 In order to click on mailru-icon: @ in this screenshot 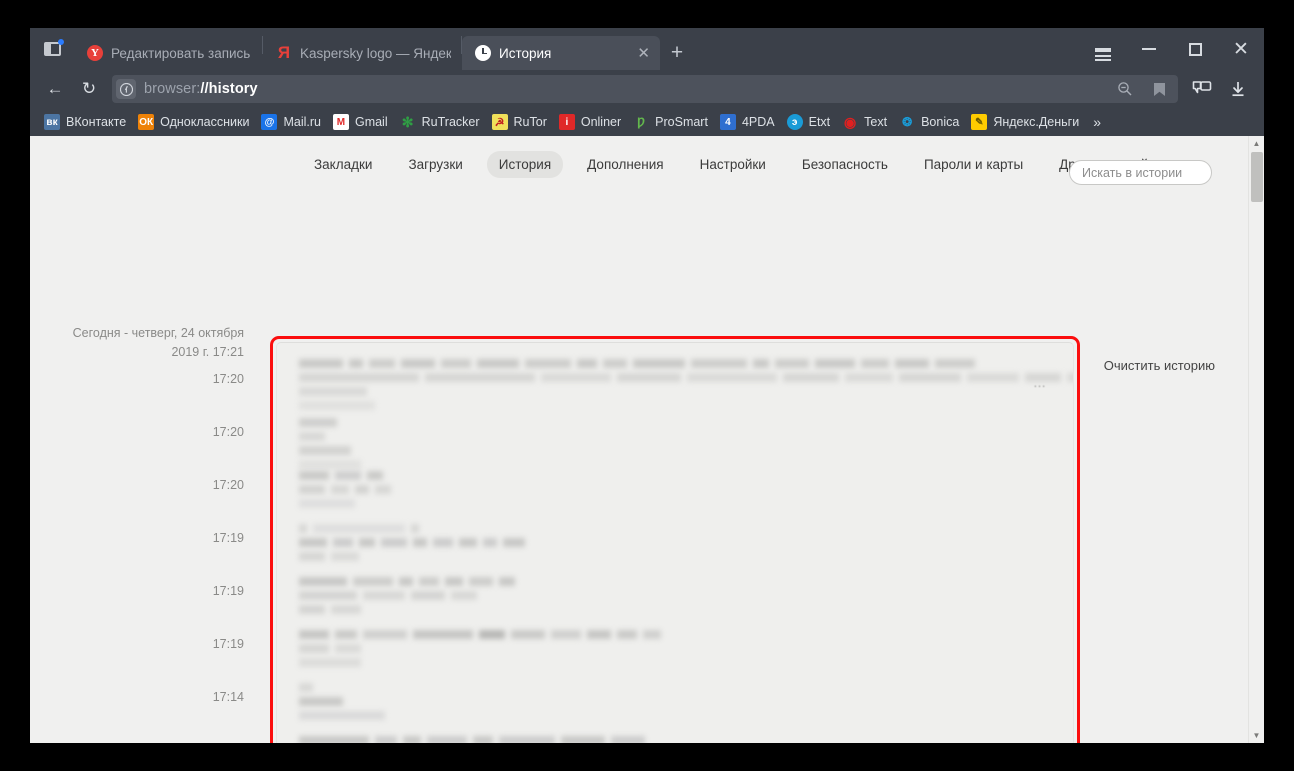, I will do `click(269, 122)`.